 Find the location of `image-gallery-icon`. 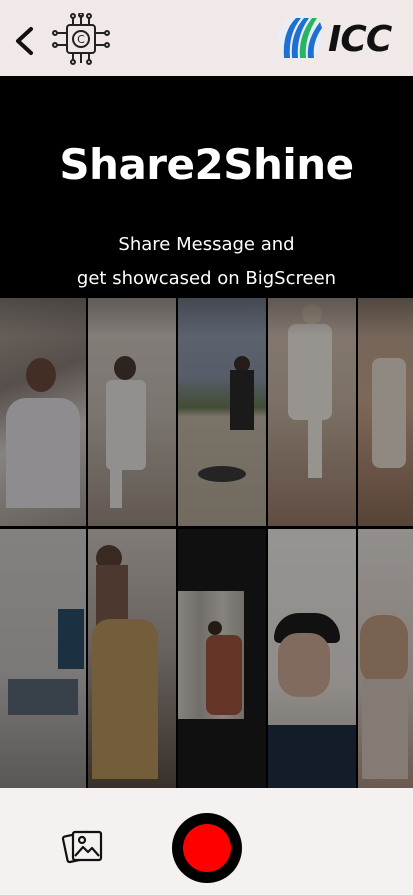

image-gallery-icon is located at coordinates (82, 847).